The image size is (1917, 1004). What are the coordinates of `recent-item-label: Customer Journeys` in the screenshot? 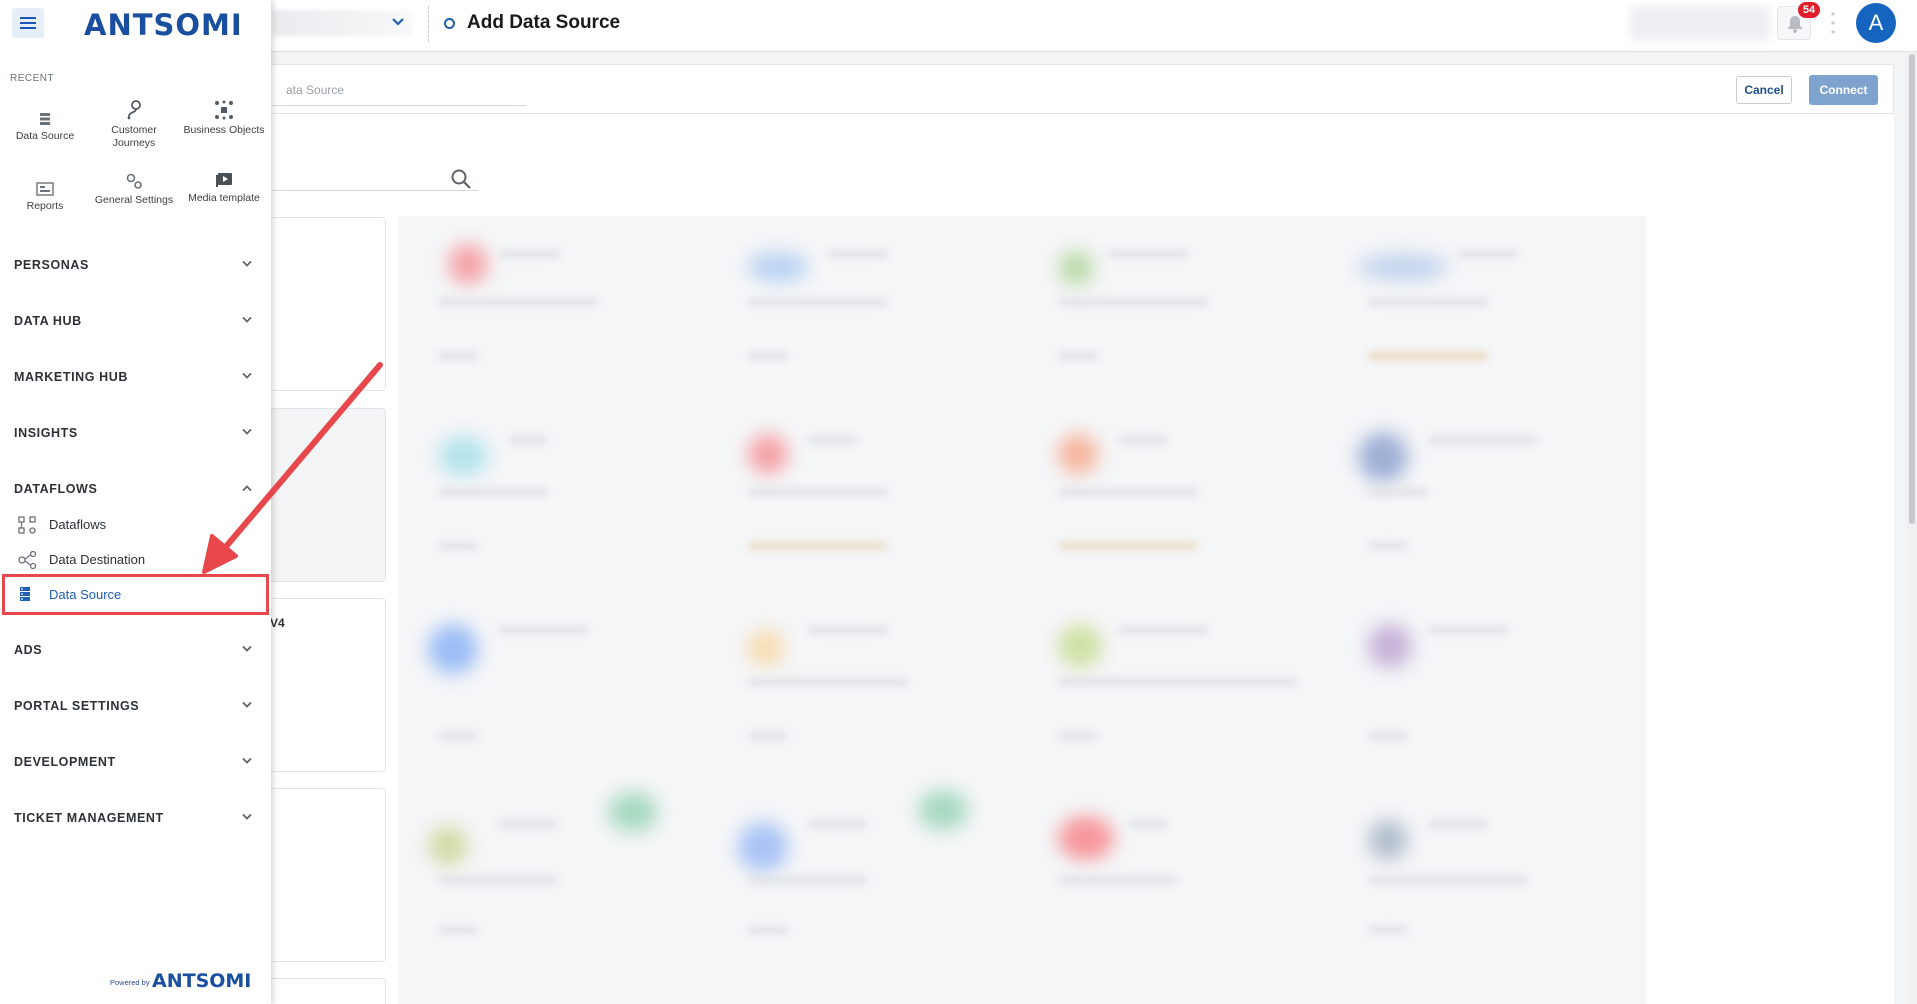 It's located at (134, 136).